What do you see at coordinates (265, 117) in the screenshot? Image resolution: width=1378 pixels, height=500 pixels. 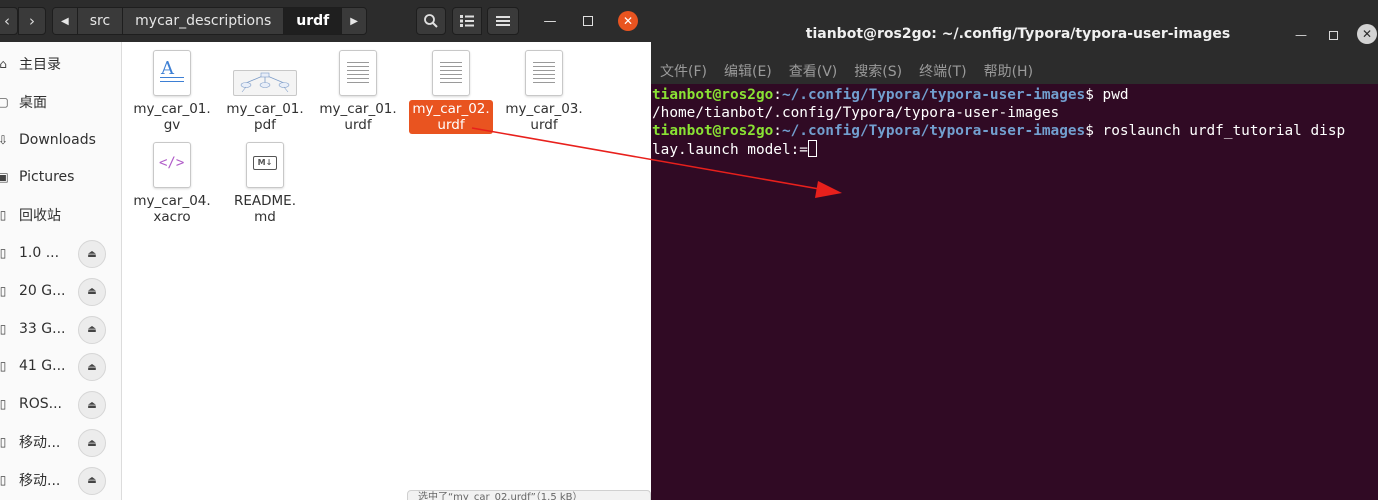 I see `file-name-label: my_car_01. pdf` at bounding box center [265, 117].